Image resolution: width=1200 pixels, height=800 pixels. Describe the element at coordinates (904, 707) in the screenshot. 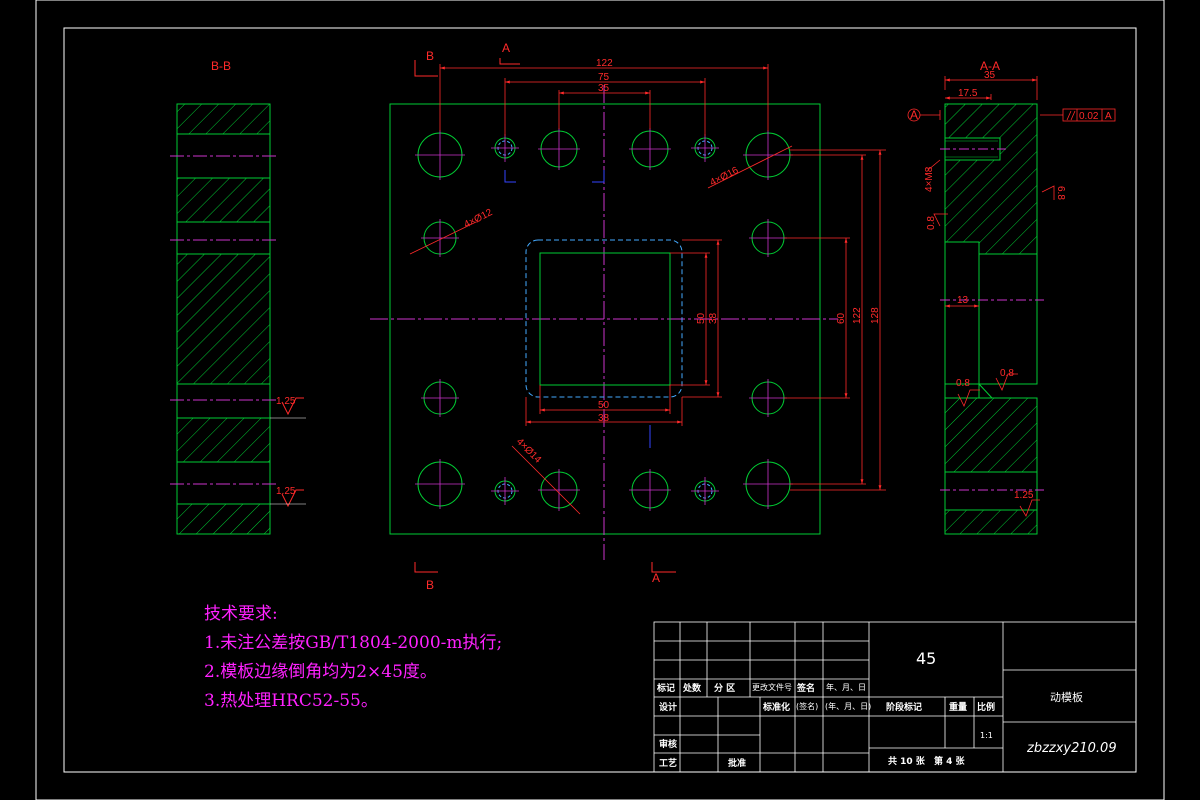

I see `header-stage: 阶段标记` at that location.